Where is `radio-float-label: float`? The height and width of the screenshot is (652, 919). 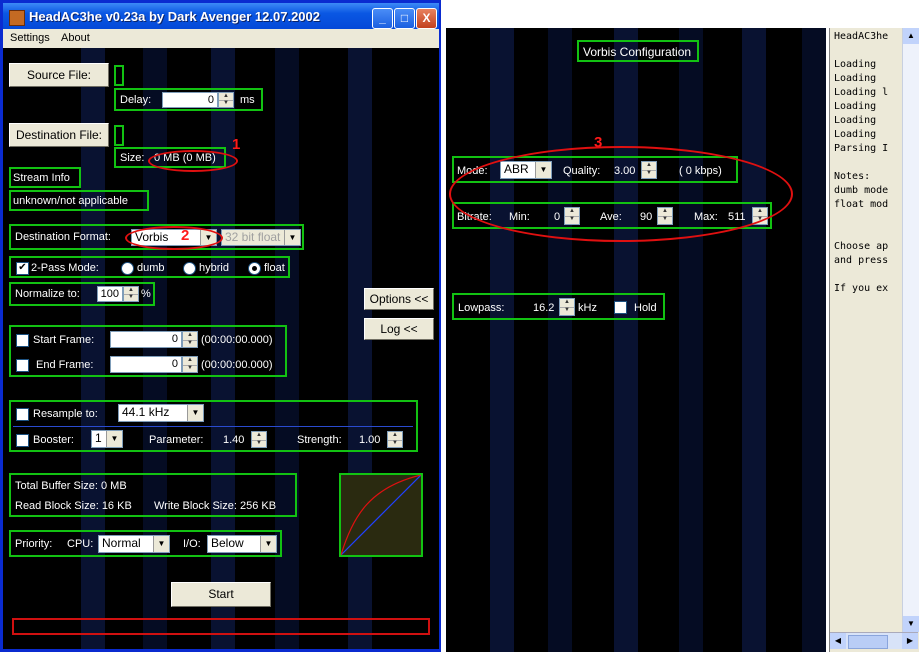
radio-float-label: float is located at coordinates (274, 268).